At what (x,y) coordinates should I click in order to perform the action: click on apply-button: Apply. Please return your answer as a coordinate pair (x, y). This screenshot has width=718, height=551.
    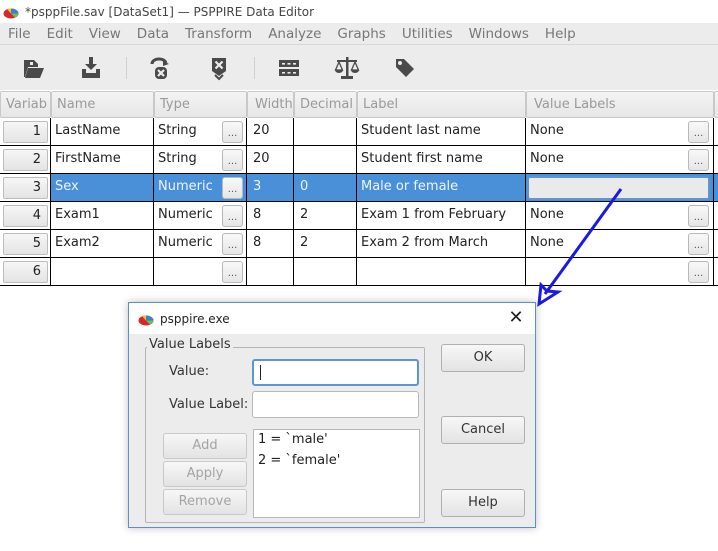
    Looking at the image, I should click on (205, 474).